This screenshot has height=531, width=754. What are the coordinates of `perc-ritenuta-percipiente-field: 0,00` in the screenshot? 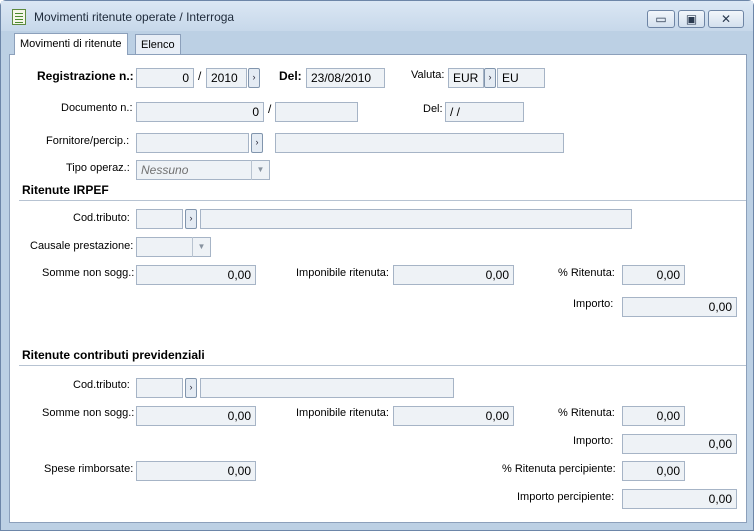 It's located at (653, 471).